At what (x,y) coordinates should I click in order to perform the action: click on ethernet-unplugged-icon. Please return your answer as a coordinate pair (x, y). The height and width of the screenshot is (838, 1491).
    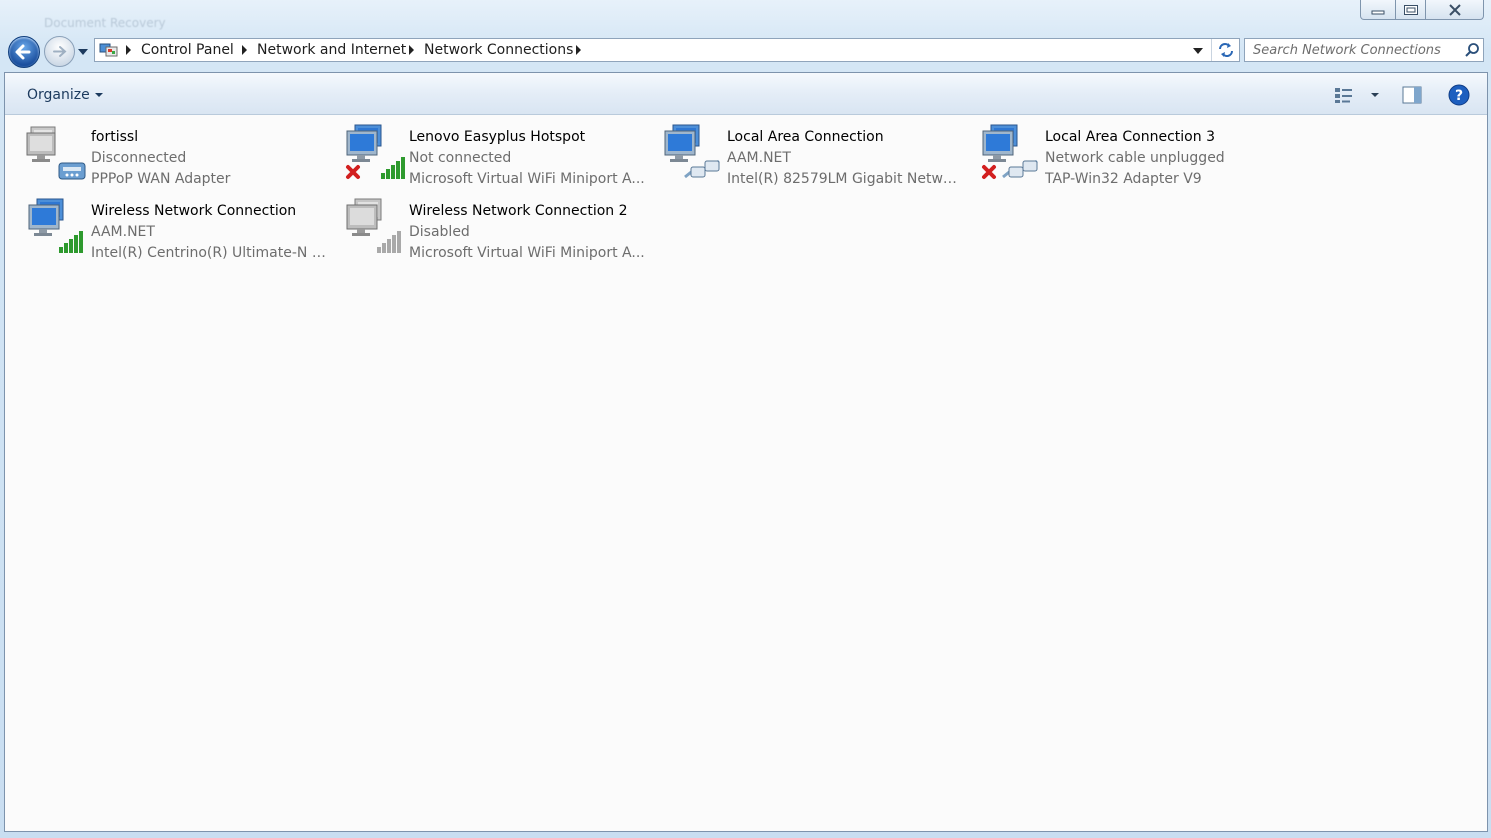
    Looking at the image, I should click on (1010, 151).